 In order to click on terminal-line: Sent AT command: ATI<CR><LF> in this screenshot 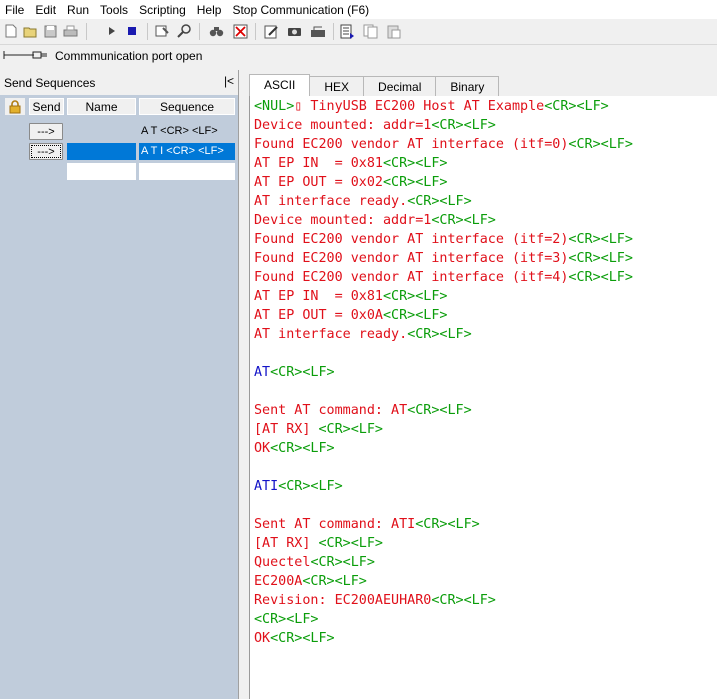, I will do `click(443, 524)`.